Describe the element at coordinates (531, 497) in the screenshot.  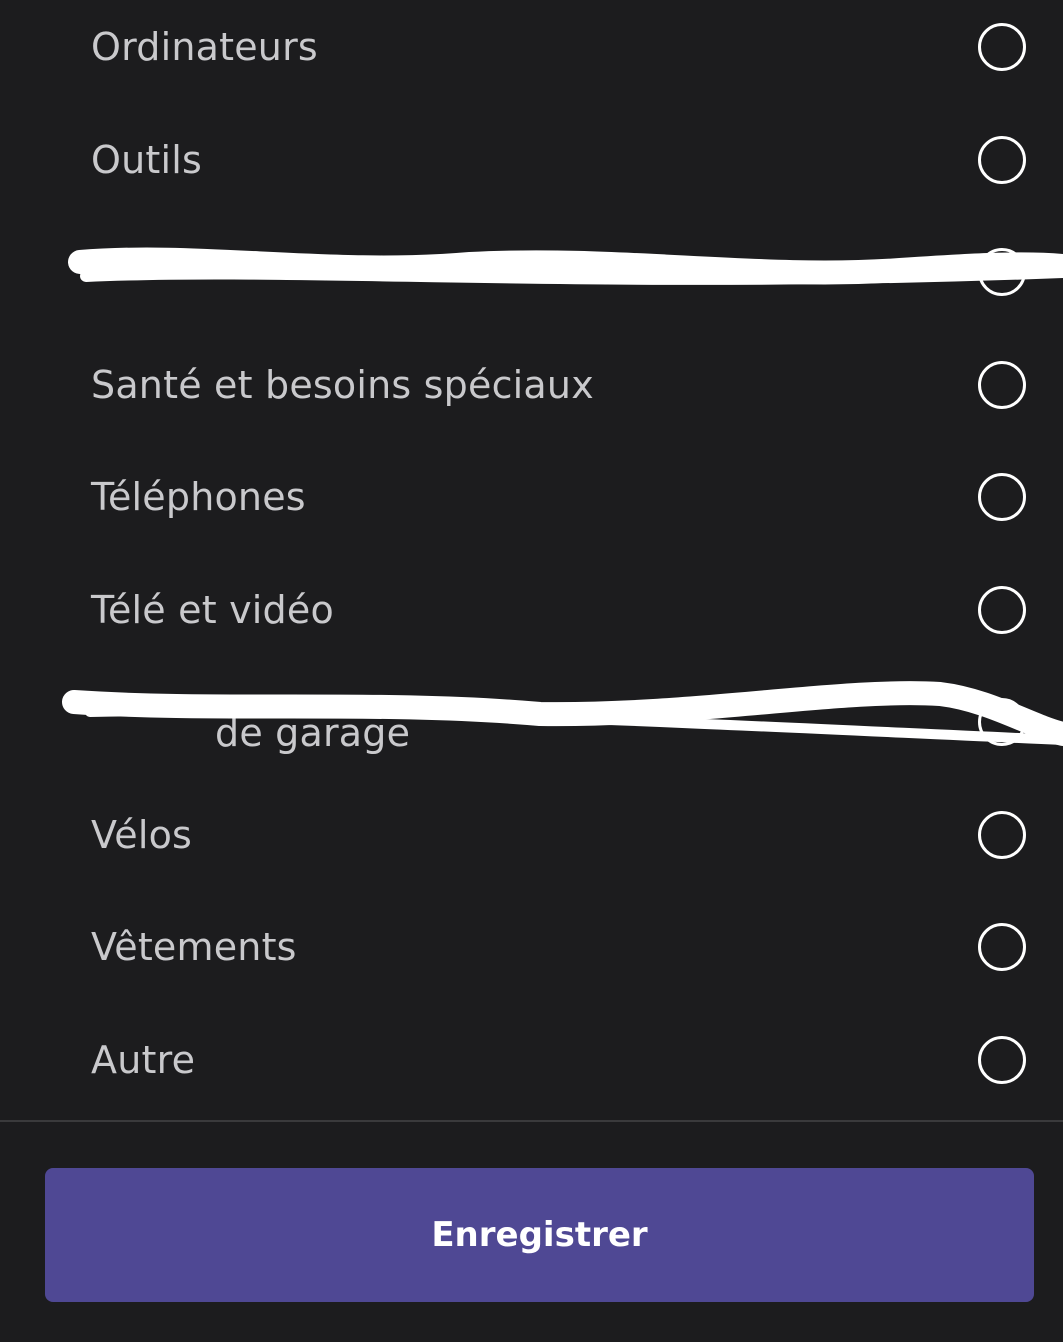
I see `category-row-telephones: Téléphones` at that location.